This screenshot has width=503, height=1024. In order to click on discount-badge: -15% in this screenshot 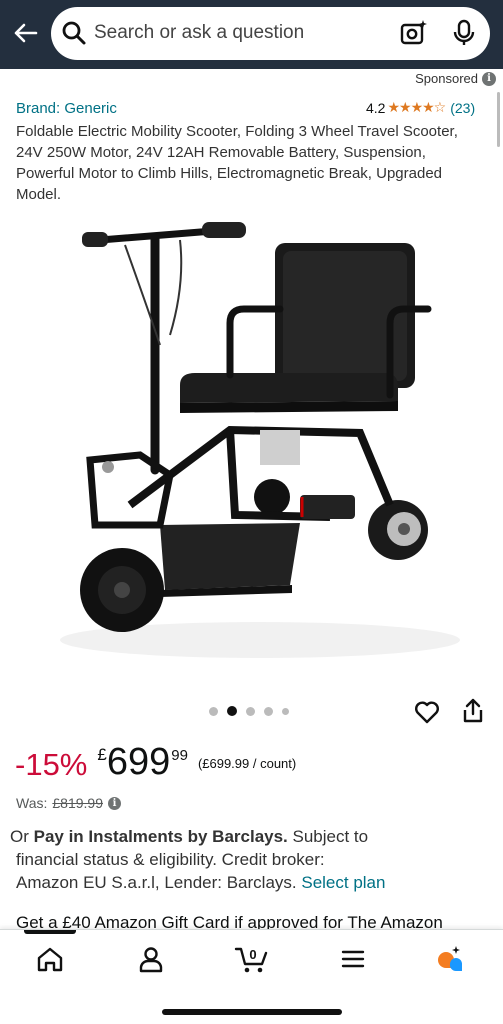, I will do `click(51, 764)`.